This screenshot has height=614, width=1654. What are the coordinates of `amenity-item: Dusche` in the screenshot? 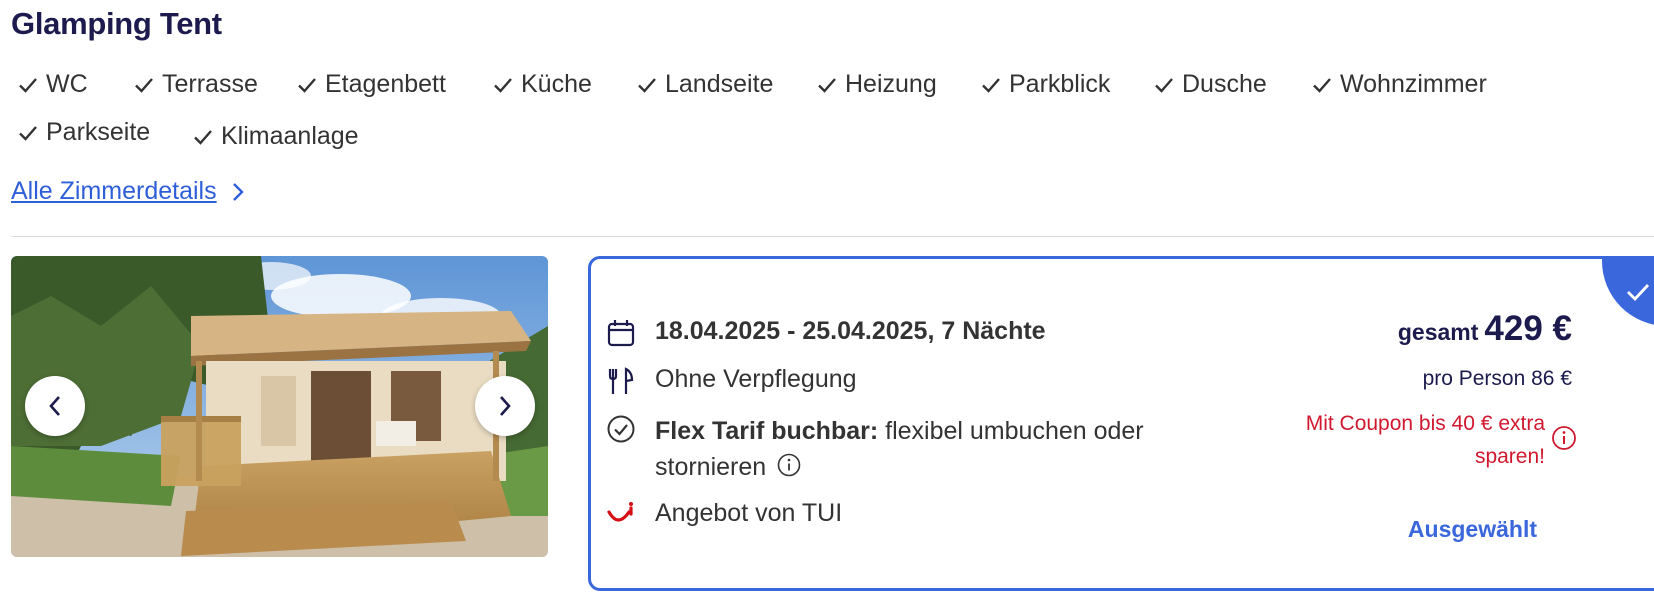 It's located at (1210, 84).